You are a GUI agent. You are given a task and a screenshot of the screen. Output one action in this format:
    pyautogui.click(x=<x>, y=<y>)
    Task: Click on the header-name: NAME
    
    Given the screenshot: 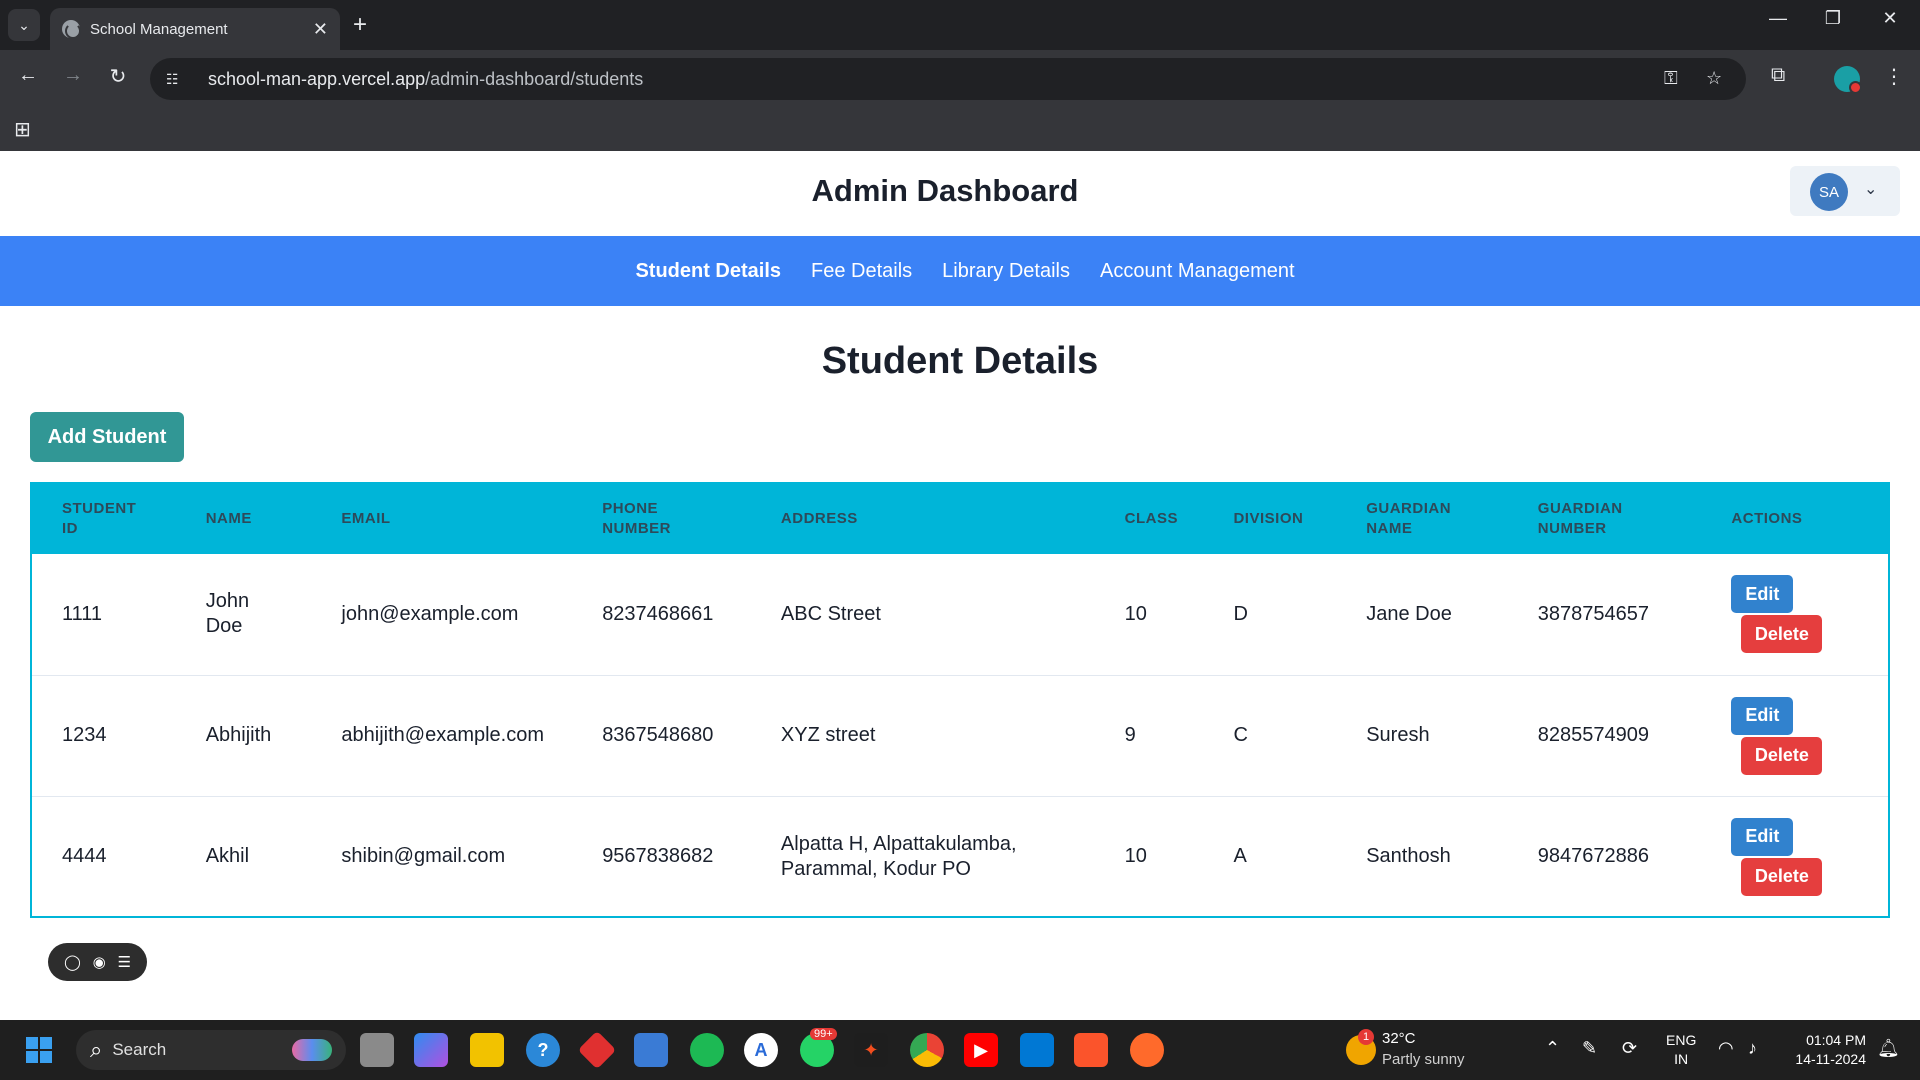 What is the action you would take?
    pyautogui.click(x=228, y=518)
    